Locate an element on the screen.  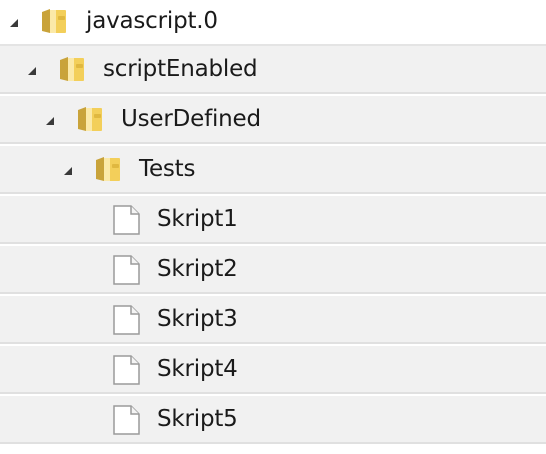
tree-node-userdefined: UserDefined is located at coordinates (273, 120).